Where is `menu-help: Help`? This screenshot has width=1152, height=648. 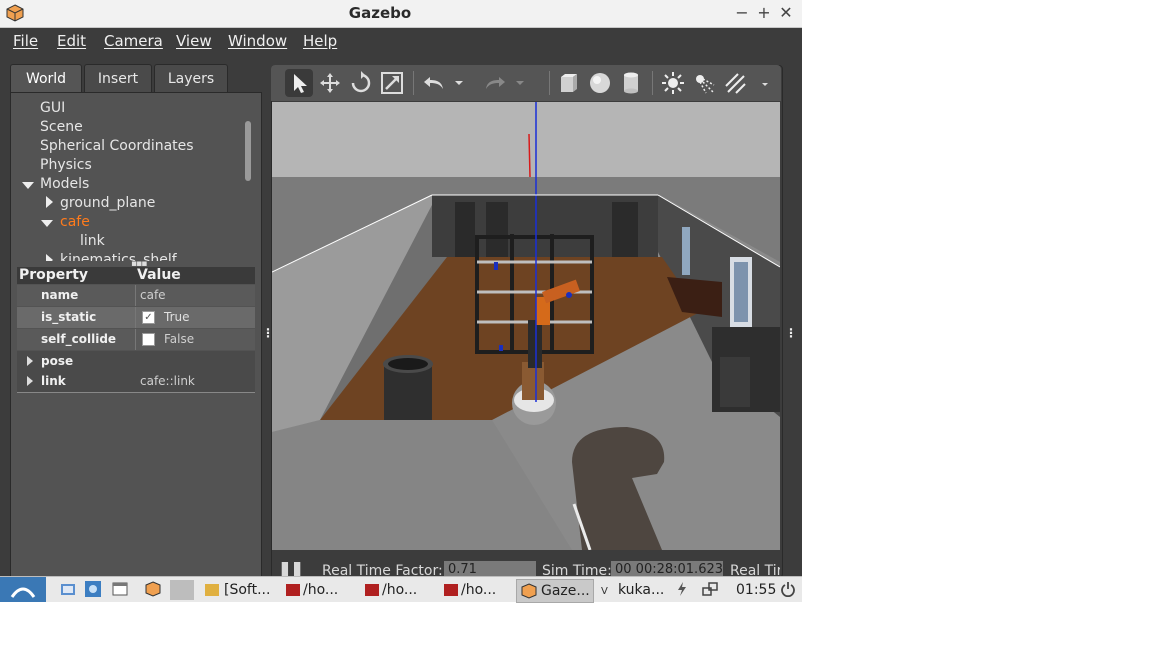 menu-help: Help is located at coordinates (320, 41).